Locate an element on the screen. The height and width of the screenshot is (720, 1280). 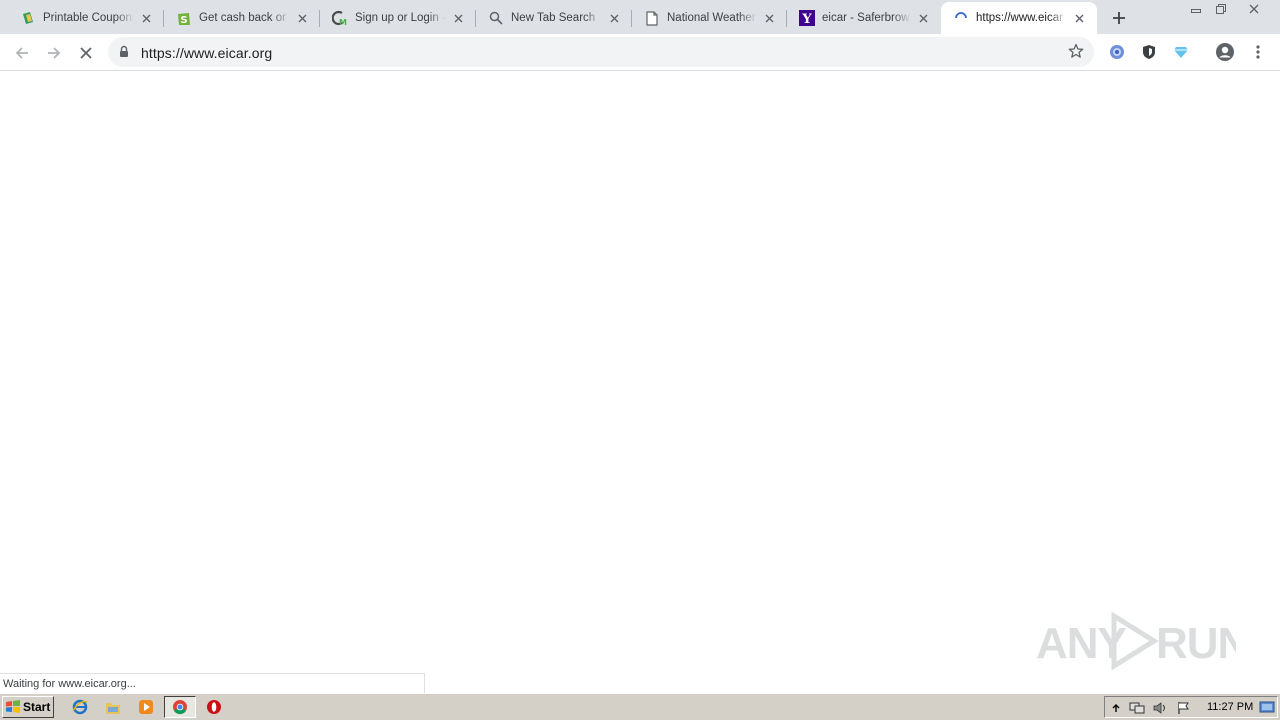
stop-loading-button is located at coordinates (86, 53).